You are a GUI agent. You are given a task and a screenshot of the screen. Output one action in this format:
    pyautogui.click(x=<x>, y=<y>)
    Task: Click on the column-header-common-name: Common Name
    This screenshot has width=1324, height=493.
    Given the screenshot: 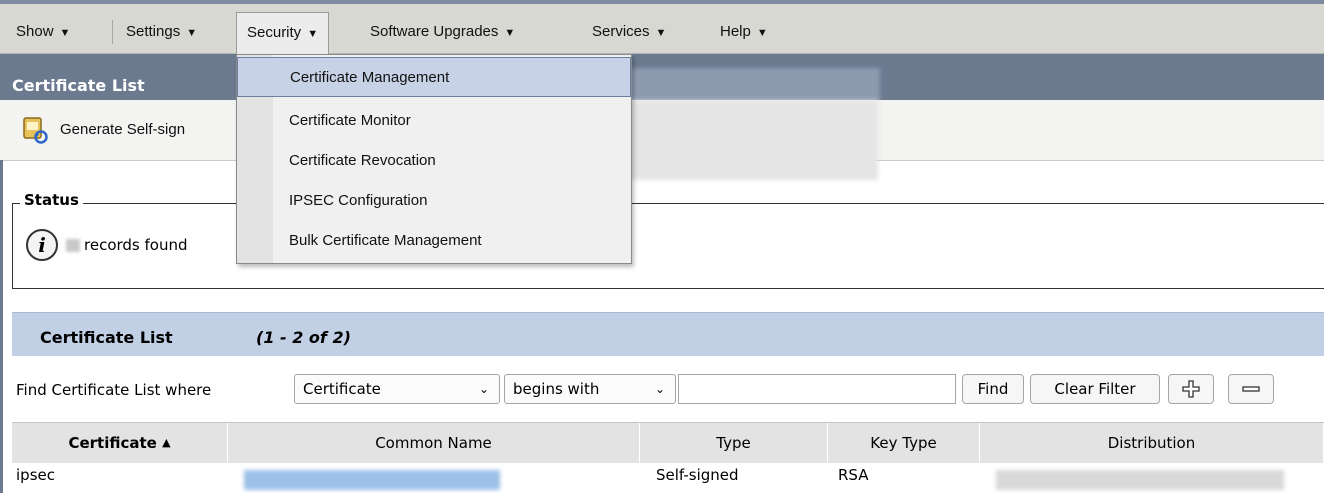 What is the action you would take?
    pyautogui.click(x=434, y=443)
    